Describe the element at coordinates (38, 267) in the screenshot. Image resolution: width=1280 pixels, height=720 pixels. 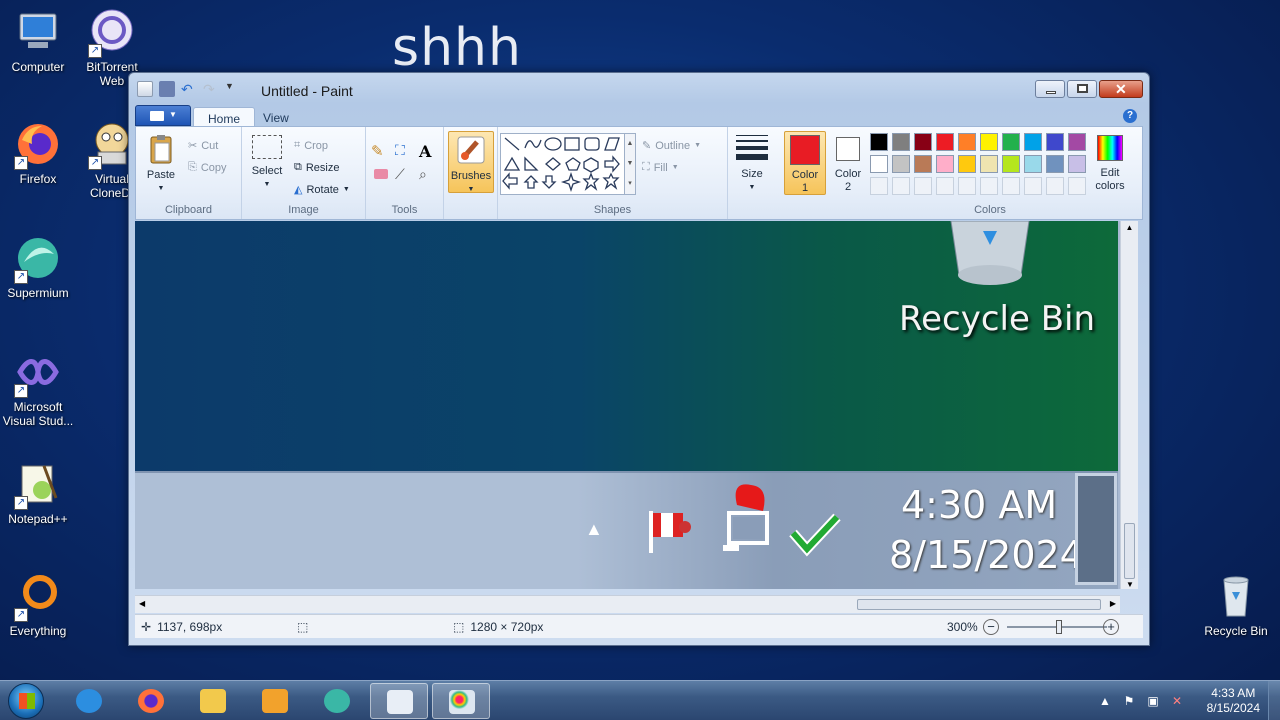
I see `desktop-icon-supermium: ↗ Supermium` at that location.